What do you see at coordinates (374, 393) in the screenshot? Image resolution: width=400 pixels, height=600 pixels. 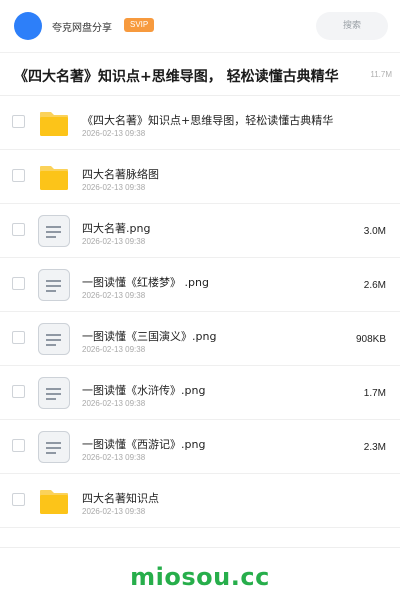 I see `file-size: 1.7M` at bounding box center [374, 393].